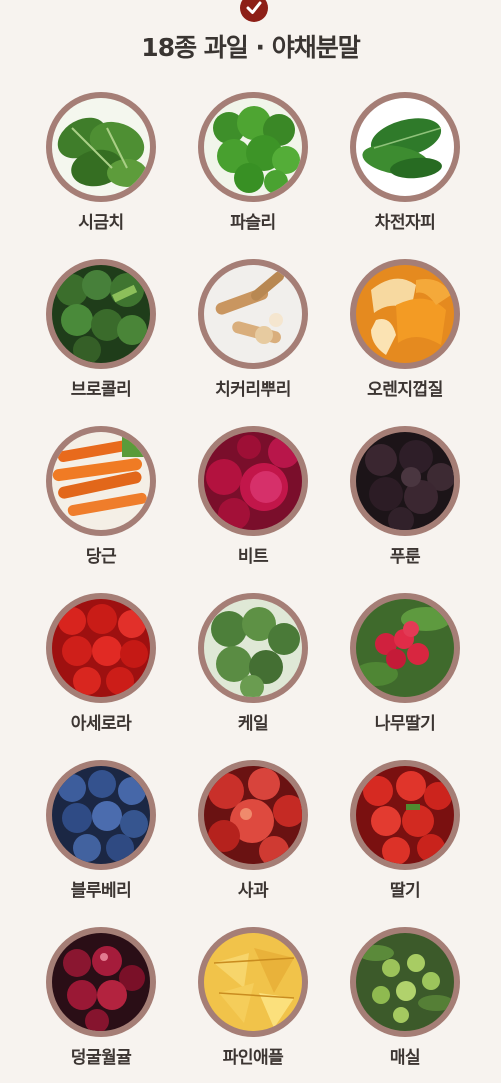 The image size is (501, 1083). Describe the element at coordinates (101, 724) in the screenshot. I see `ingredient-label: 아세로라` at that location.